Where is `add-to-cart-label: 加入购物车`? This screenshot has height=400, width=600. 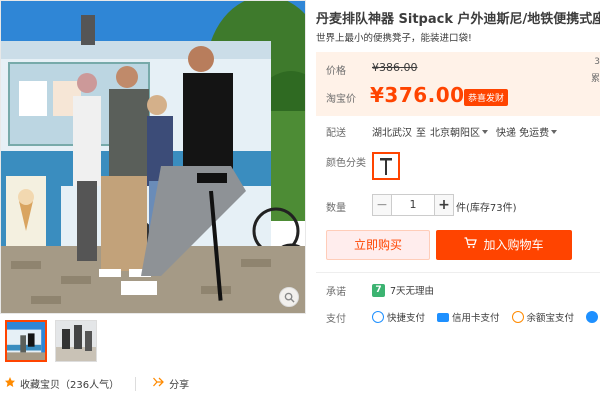 add-to-cart-label: 加入购物车 is located at coordinates (513, 245).